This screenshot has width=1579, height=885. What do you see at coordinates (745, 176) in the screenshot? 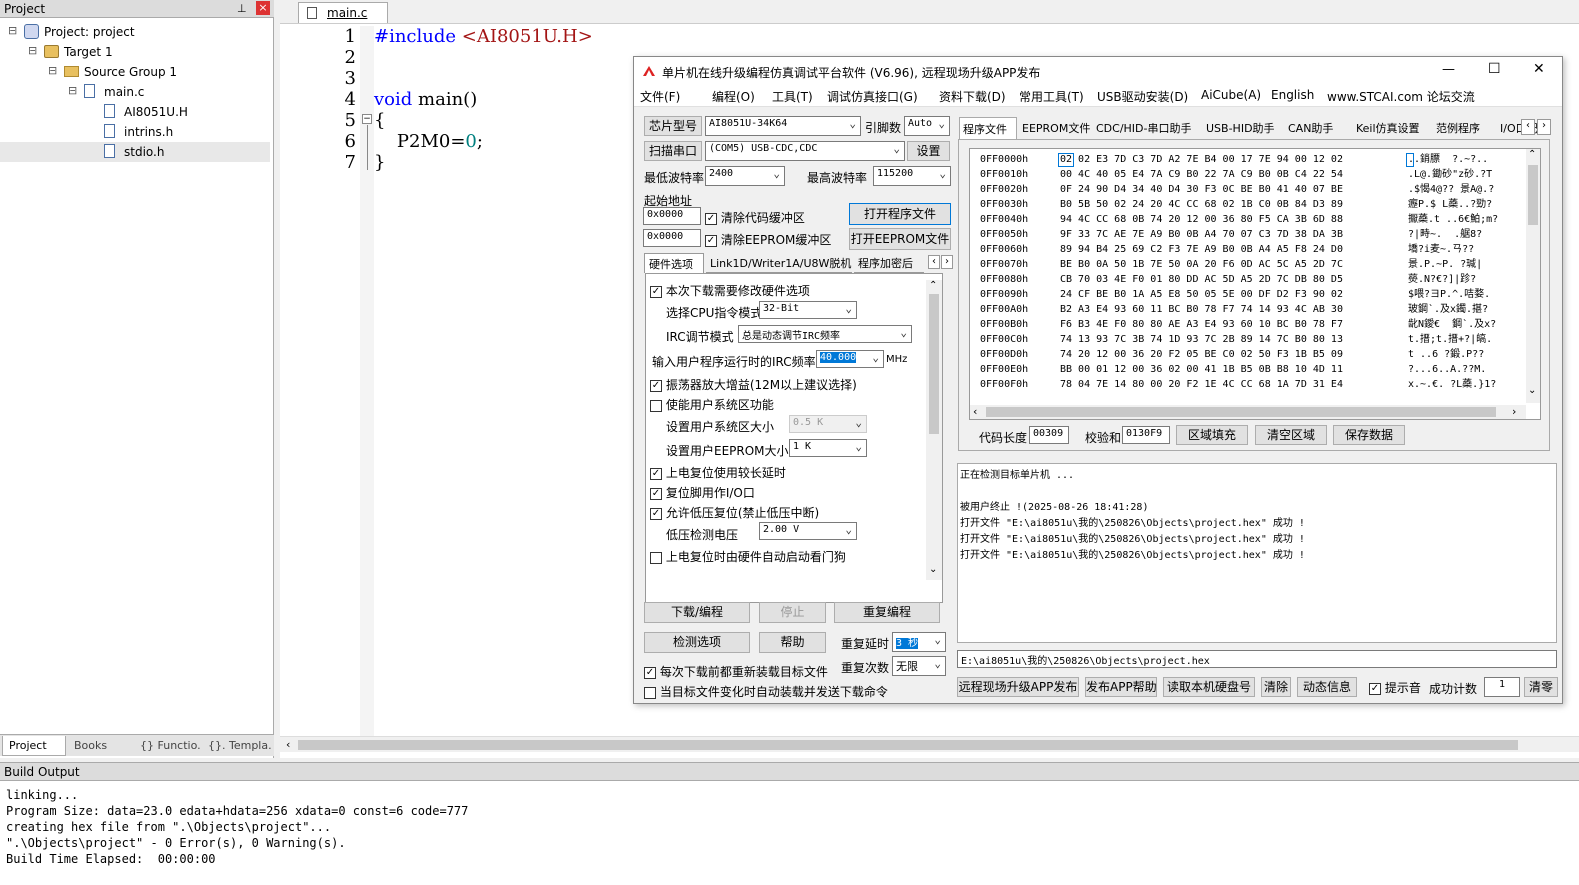
I see `min-baud-select: 2400 ⌄` at bounding box center [745, 176].